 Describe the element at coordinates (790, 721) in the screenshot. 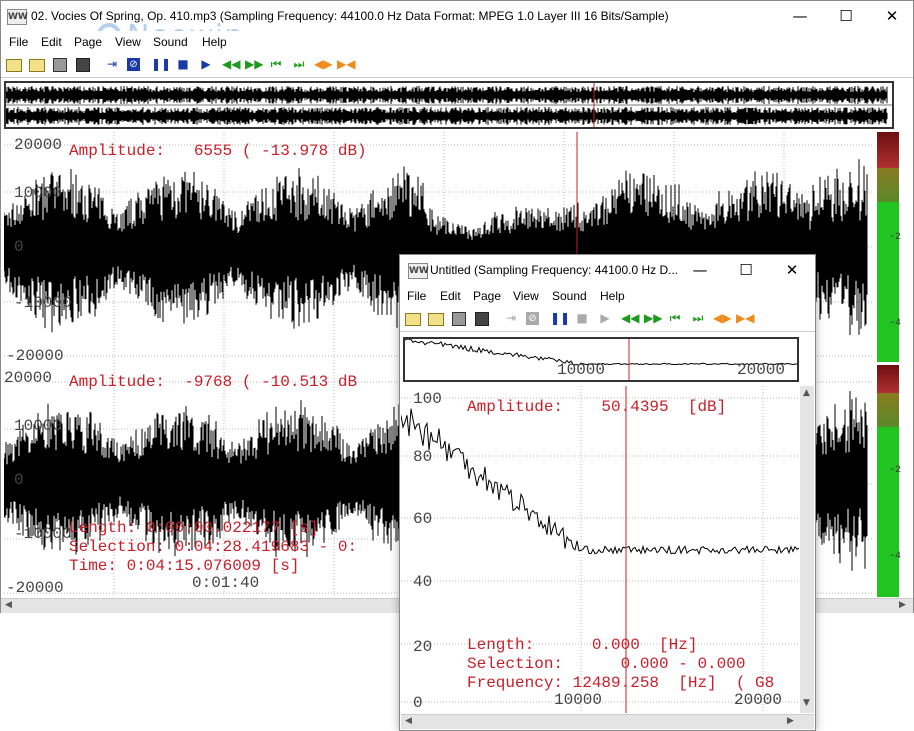

I see `spectrum-scroll-right-arrow-icon: ▶` at that location.